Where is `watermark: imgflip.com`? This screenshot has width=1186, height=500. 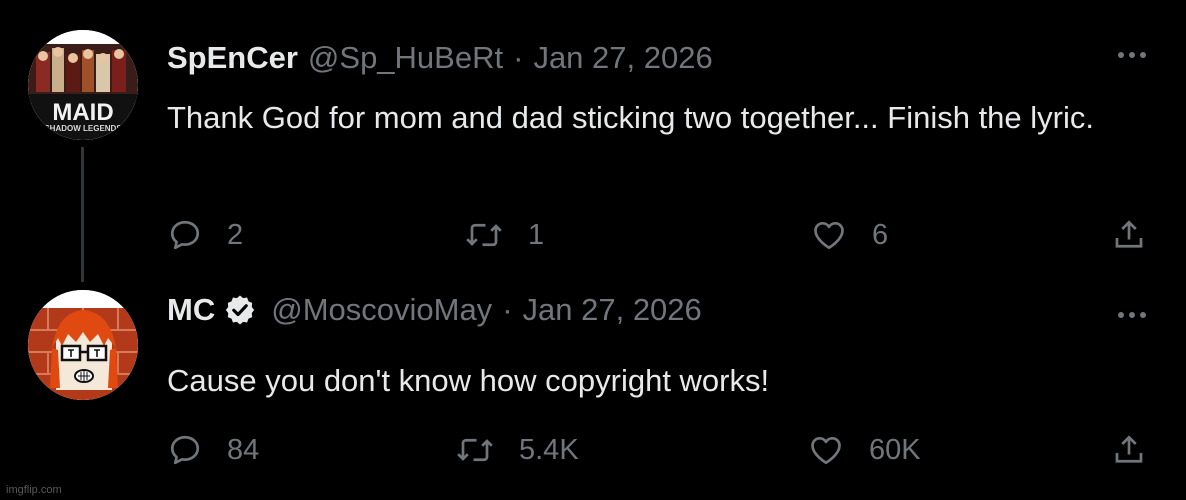
watermark: imgflip.com is located at coordinates (34, 490).